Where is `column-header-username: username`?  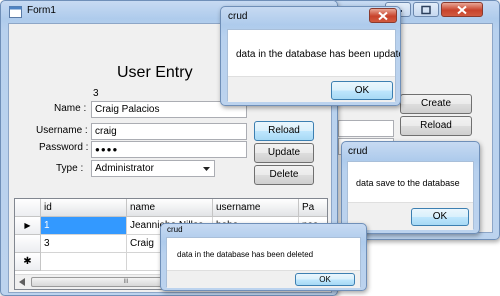 column-header-username: username is located at coordinates (256, 208).